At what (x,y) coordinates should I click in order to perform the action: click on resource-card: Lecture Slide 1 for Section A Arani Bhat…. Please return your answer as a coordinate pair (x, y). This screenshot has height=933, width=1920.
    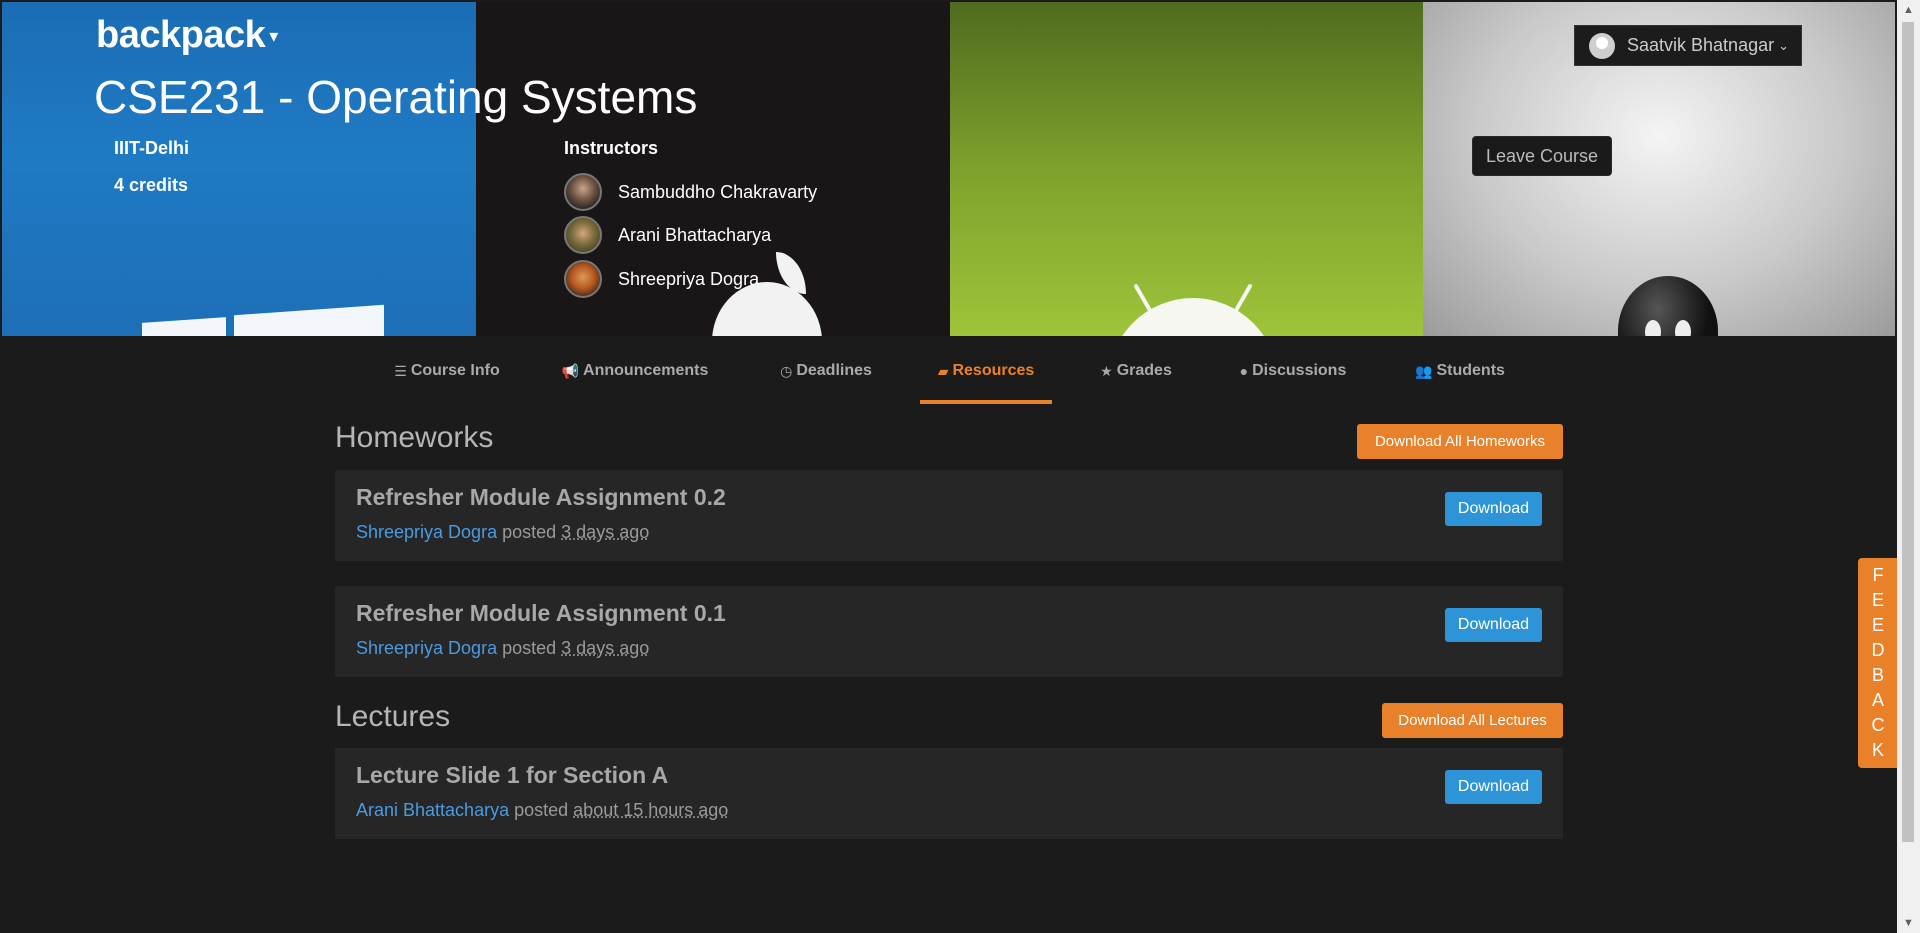
    Looking at the image, I should click on (949, 793).